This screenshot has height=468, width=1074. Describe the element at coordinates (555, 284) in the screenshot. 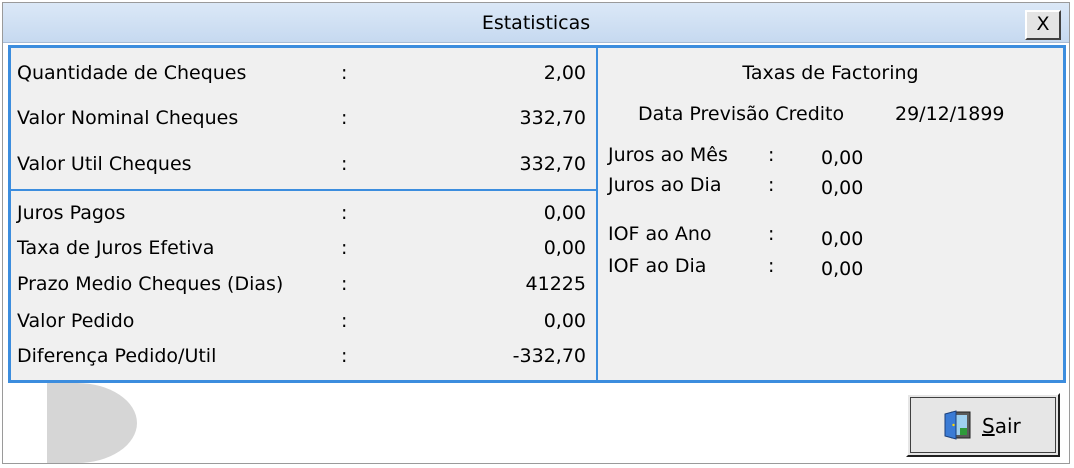

I see `row-value: 41225` at that location.